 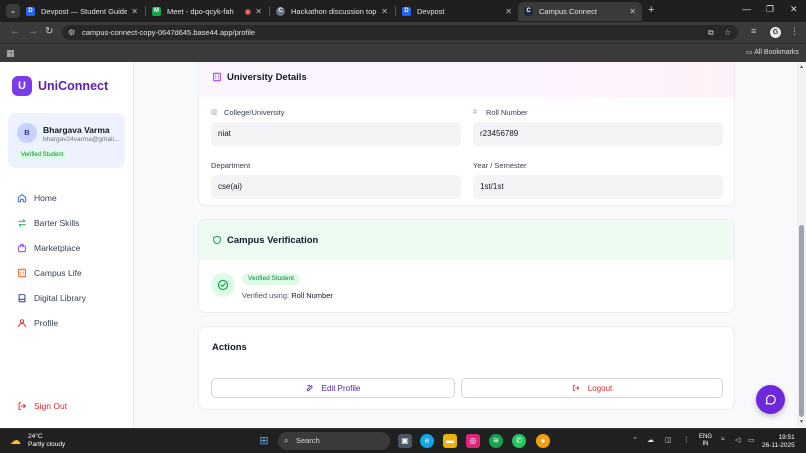 What do you see at coordinates (264, 441) in the screenshot?
I see `windows-start-icon: ⊞` at bounding box center [264, 441].